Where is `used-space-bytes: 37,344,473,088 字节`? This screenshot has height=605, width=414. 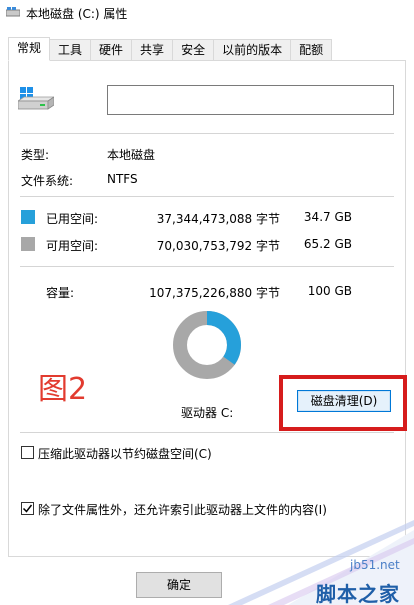 used-space-bytes: 37,344,473,088 字节 is located at coordinates (218, 219).